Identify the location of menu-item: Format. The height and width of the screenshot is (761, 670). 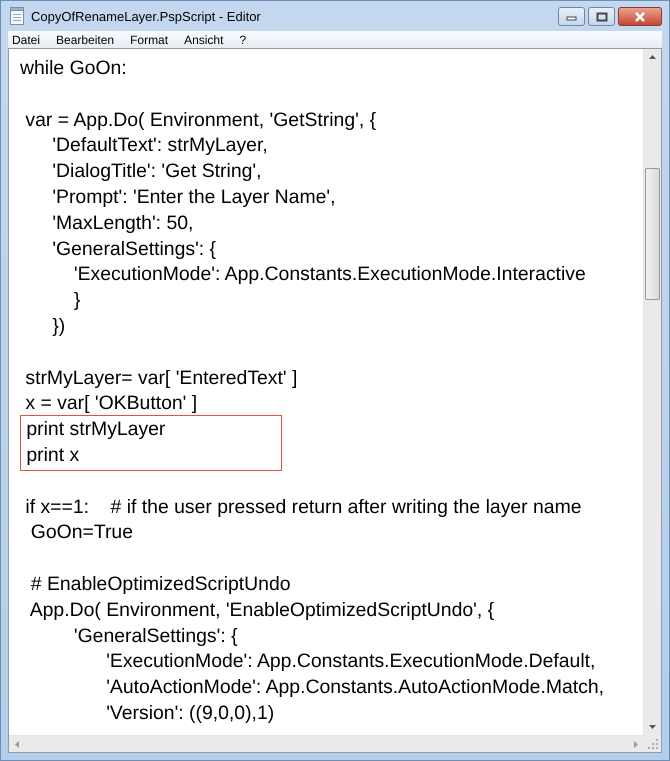
(148, 39).